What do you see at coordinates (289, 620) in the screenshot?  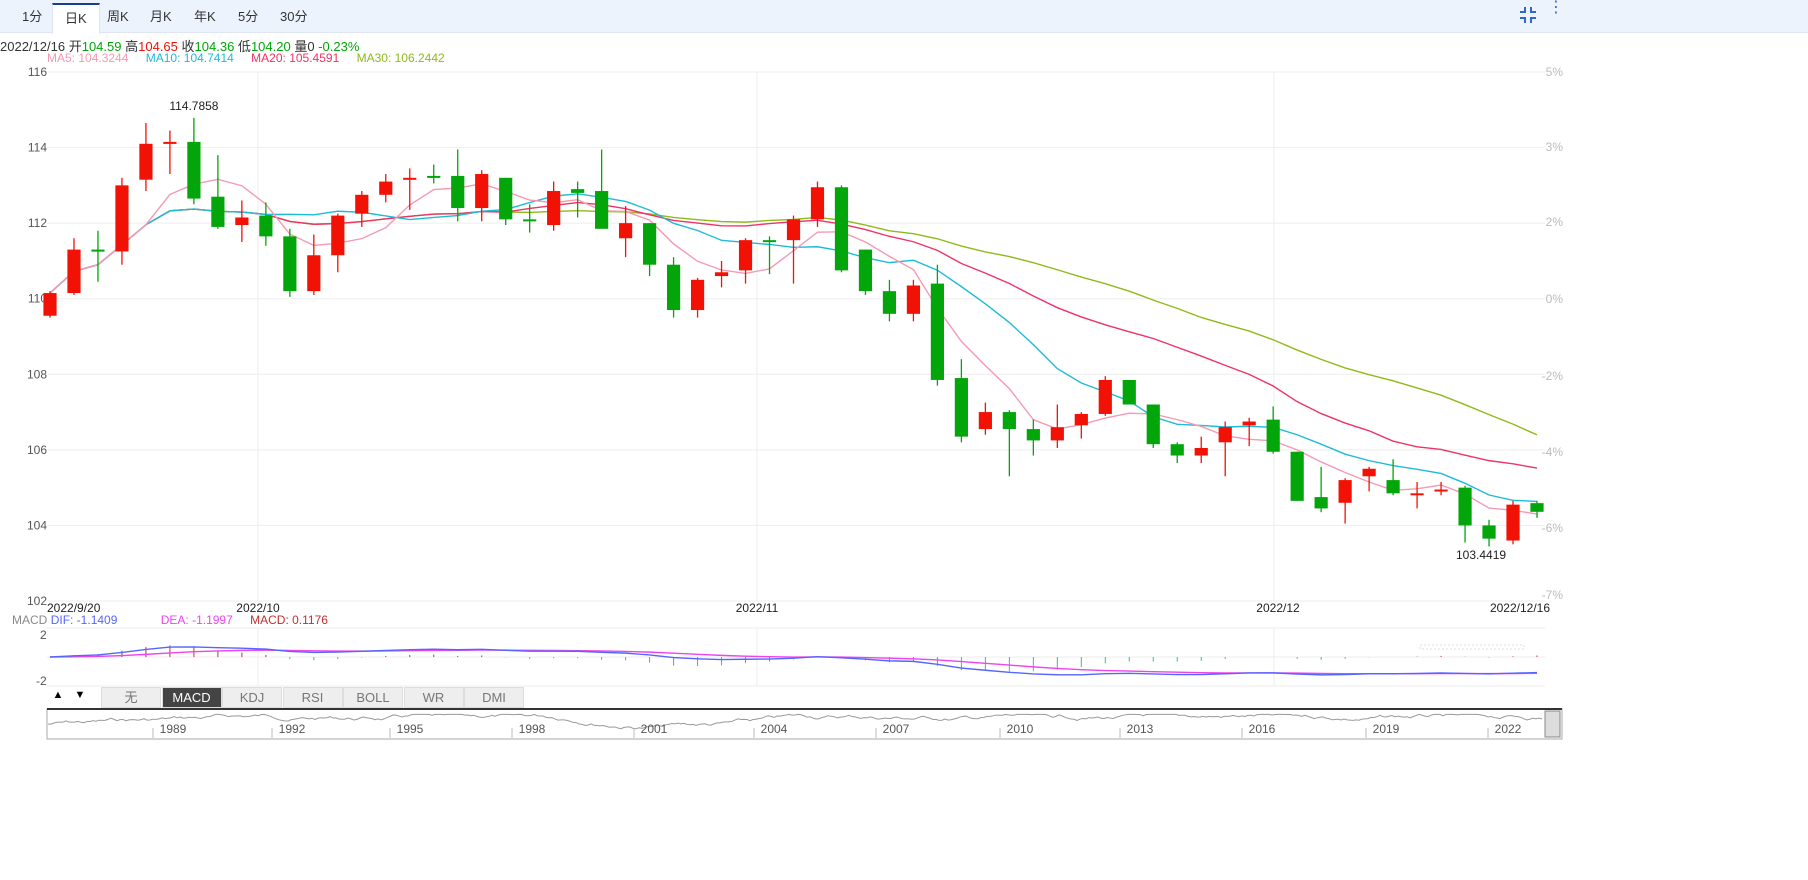 I see `macd-value-label: MACD: 0.1176` at bounding box center [289, 620].